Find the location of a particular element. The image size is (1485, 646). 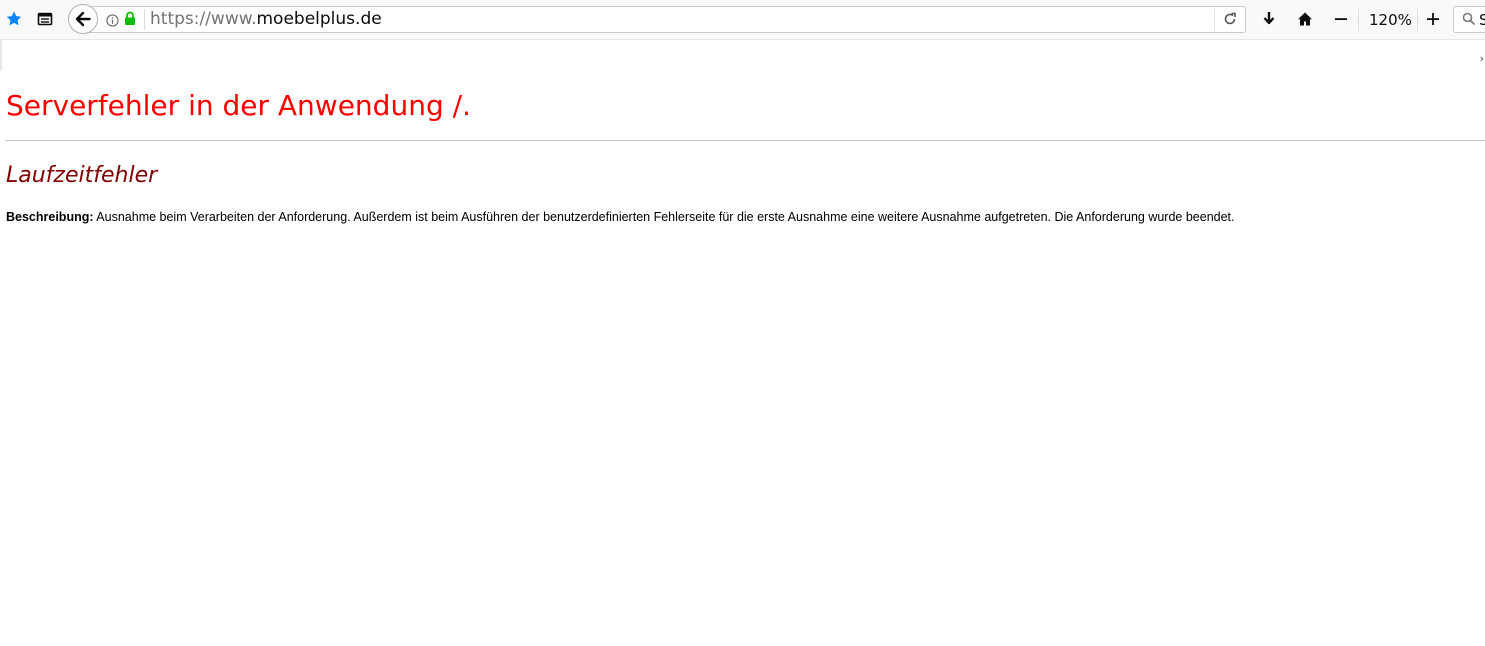

divider is located at coordinates (745, 140).